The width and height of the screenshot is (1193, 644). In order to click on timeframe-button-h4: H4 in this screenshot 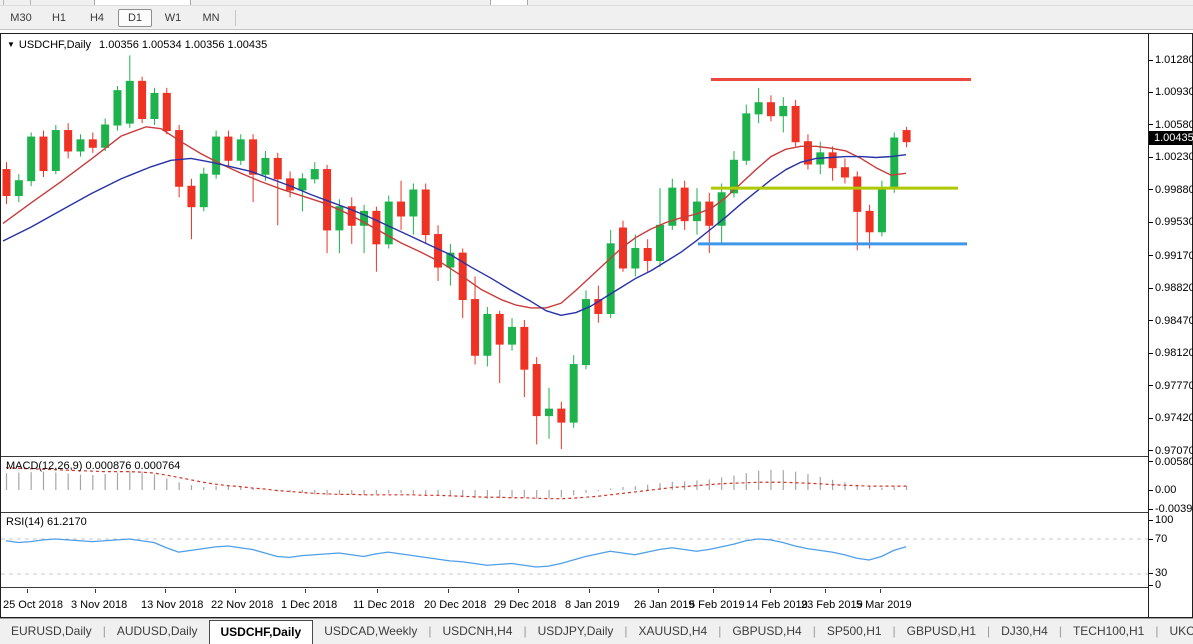, I will do `click(97, 18)`.